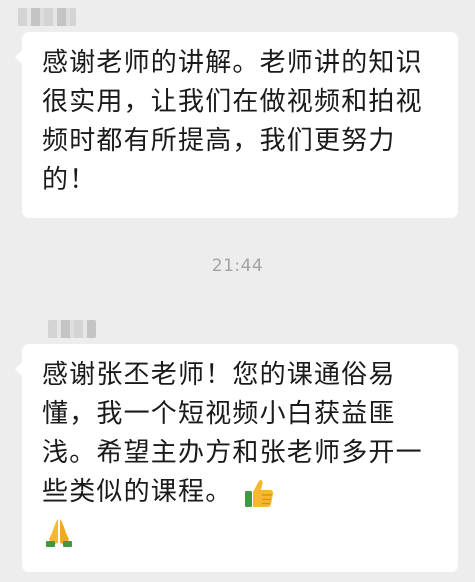 This screenshot has height=582, width=475. I want to click on thumbs-up-icon, so click(259, 493).